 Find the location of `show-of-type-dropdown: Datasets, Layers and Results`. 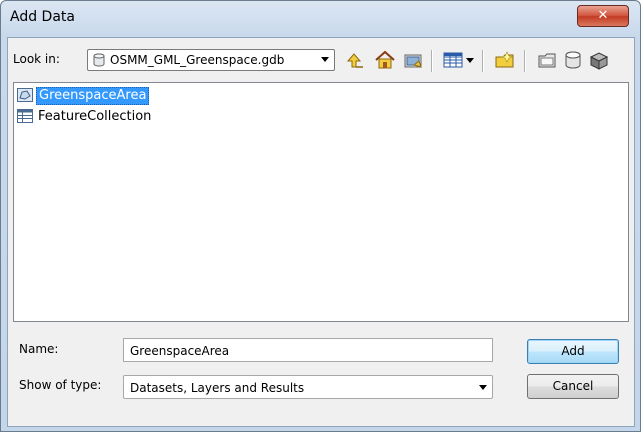

show-of-type-dropdown: Datasets, Layers and Results is located at coordinates (308, 387).